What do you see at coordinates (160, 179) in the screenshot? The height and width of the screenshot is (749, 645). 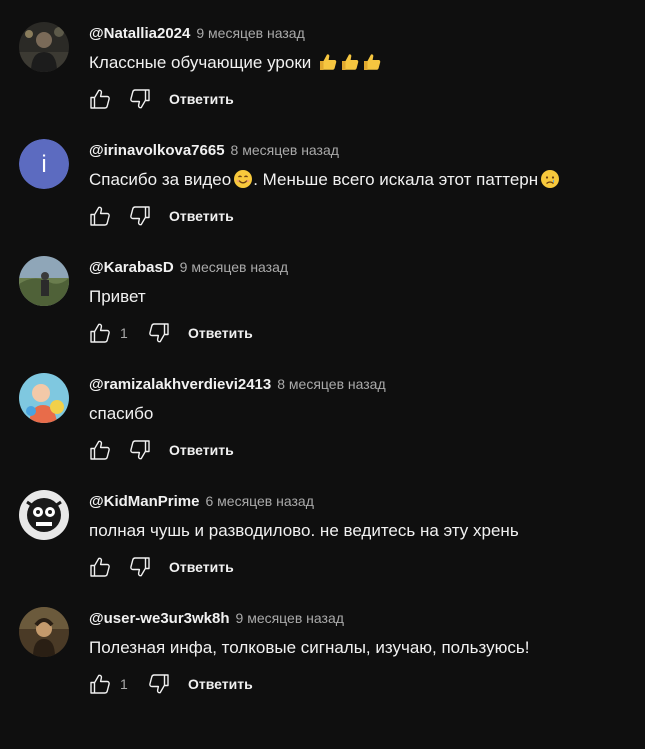 I see `comment-text-before: Спасибо за видео` at bounding box center [160, 179].